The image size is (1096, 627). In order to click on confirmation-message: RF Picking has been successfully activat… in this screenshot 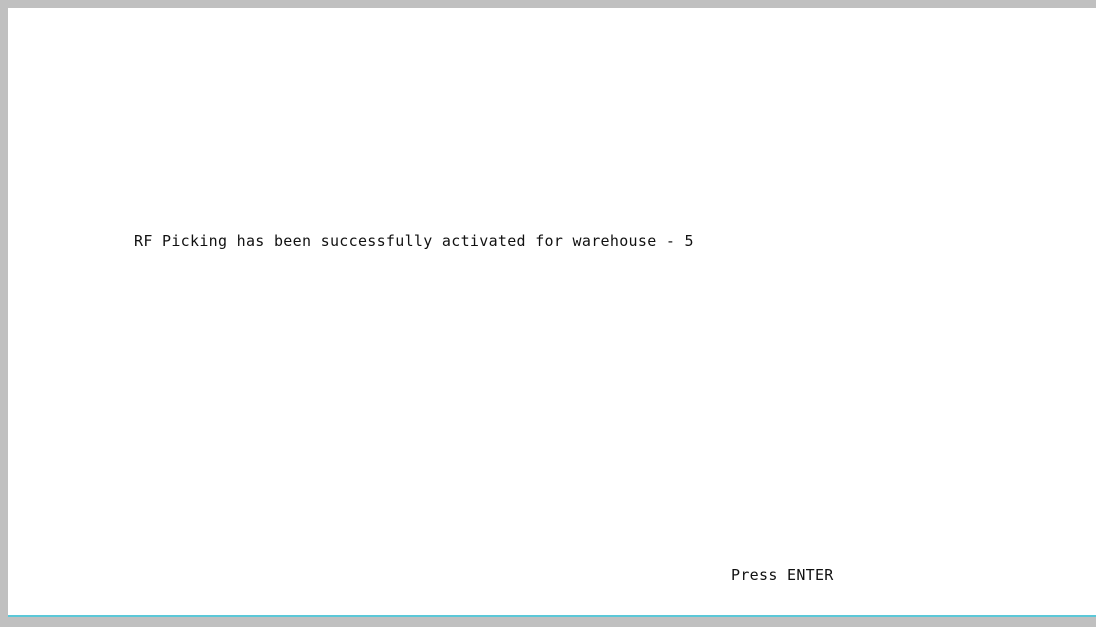, I will do `click(414, 241)`.